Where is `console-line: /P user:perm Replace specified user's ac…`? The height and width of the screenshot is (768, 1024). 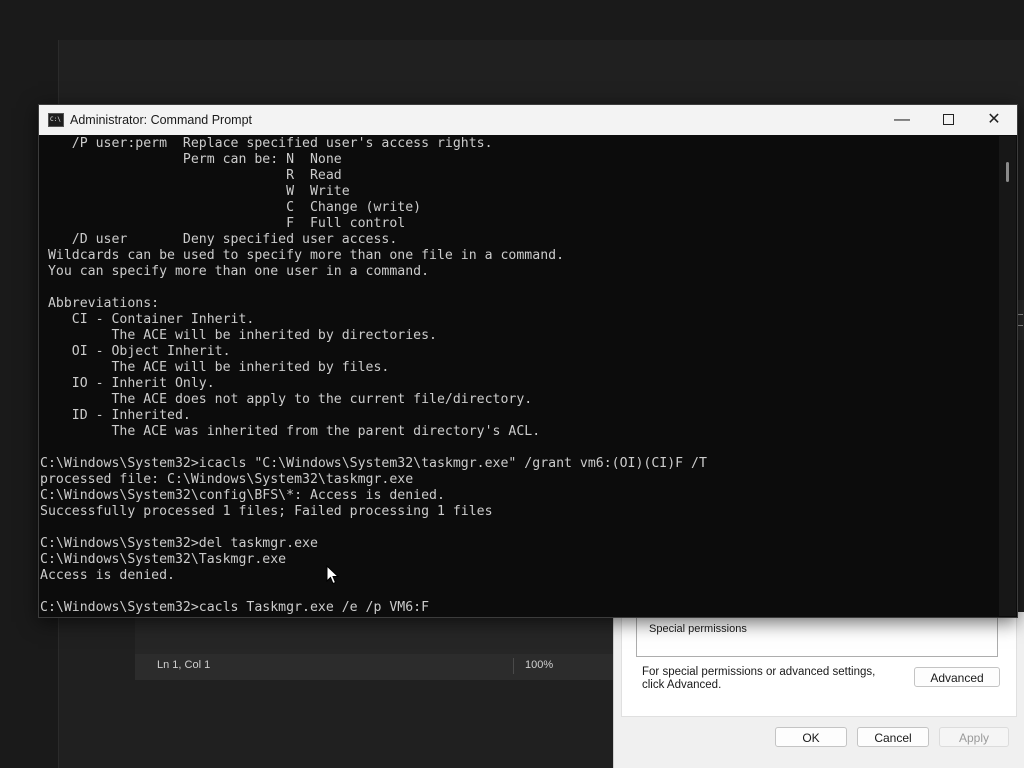 console-line: /P user:perm Replace specified user's ac… is located at coordinates (266, 143).